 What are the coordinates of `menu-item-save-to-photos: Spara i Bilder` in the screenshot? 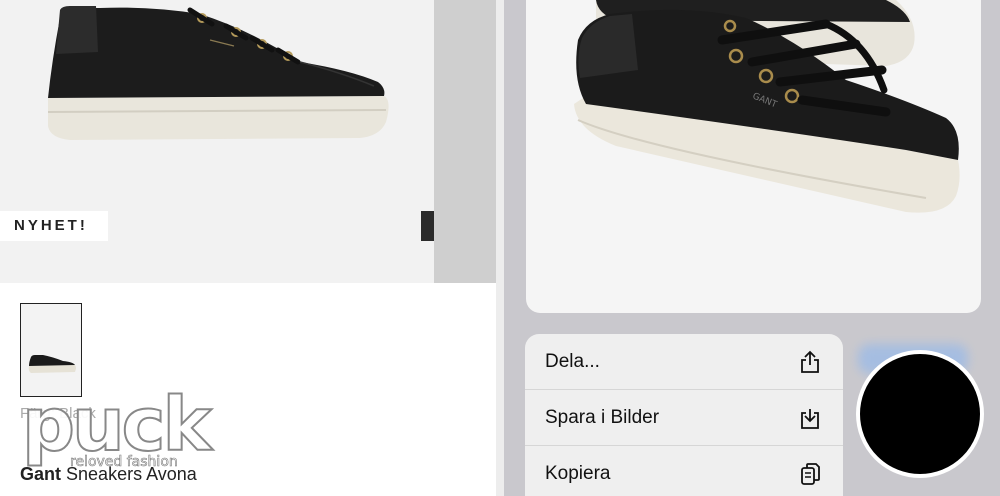 It's located at (684, 418).